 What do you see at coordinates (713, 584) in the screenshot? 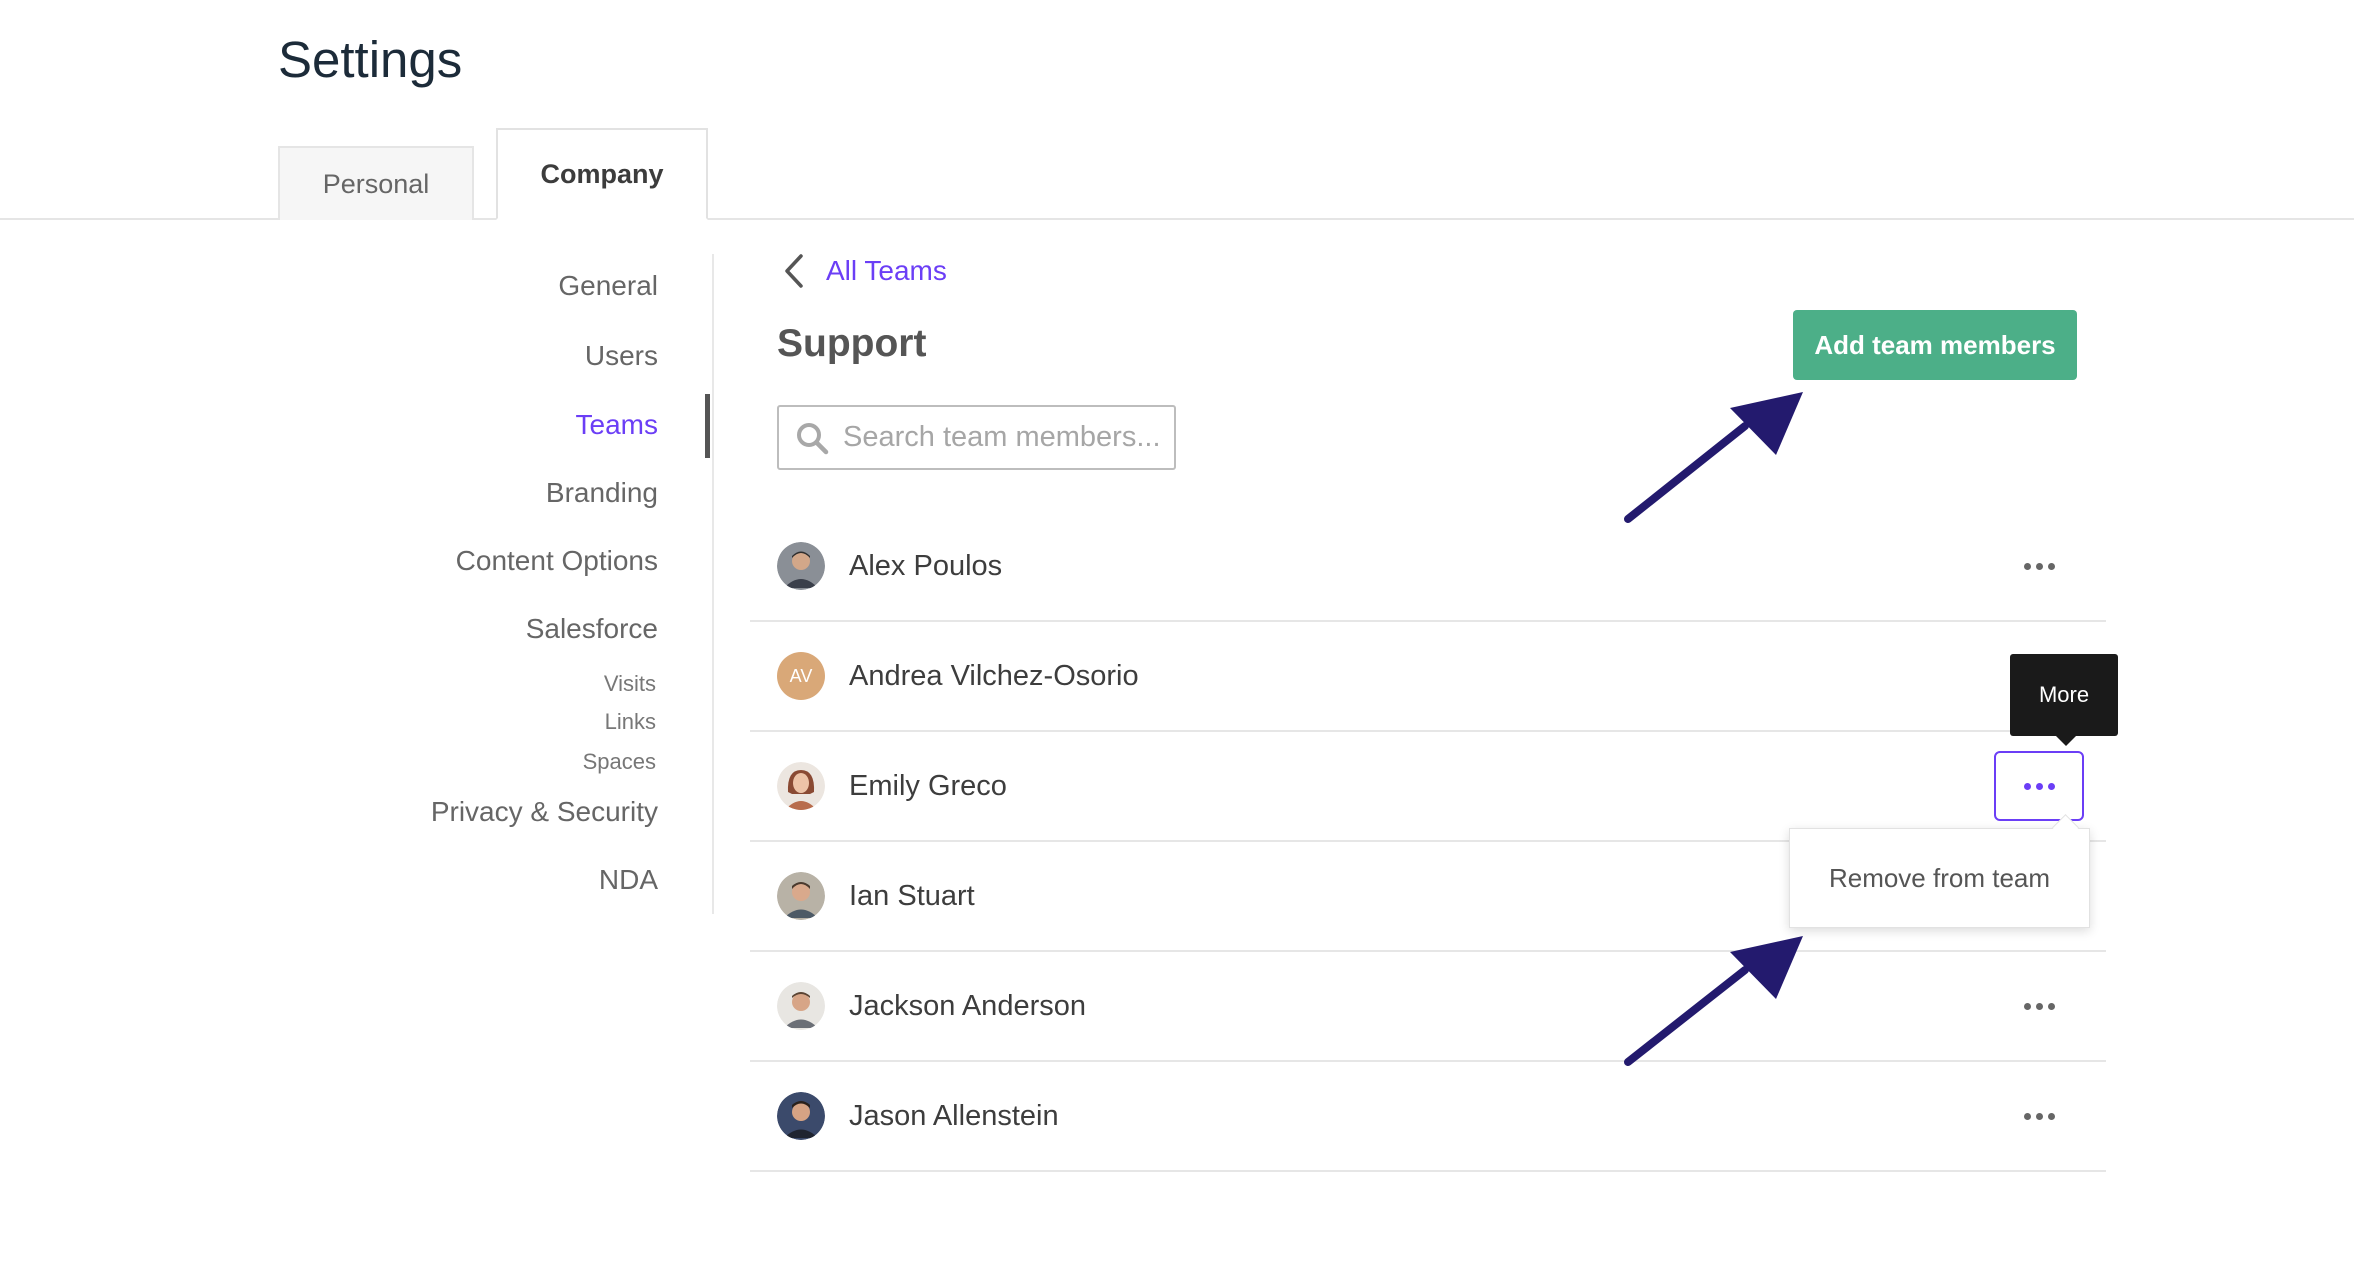
I see `sidebar-divider` at bounding box center [713, 584].